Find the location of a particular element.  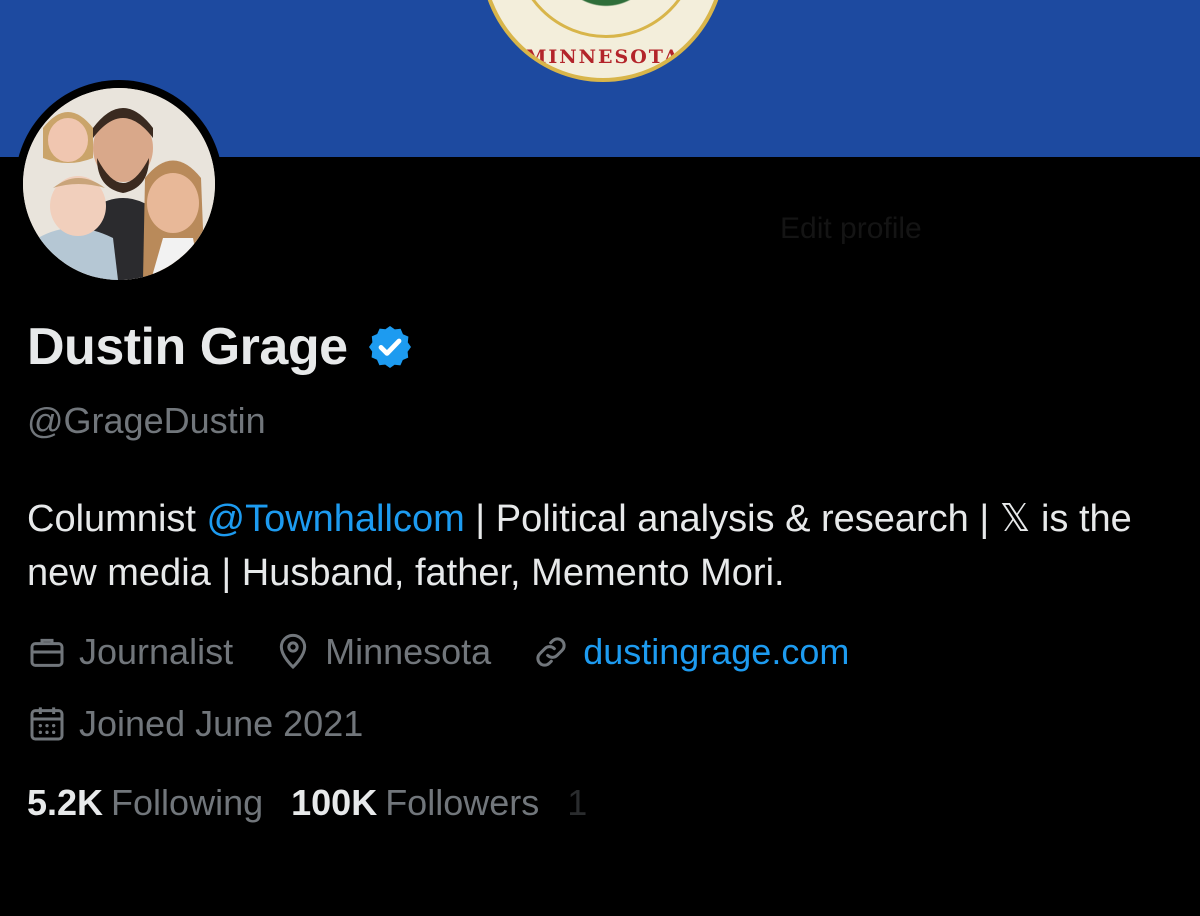

following-stat: 5.2K Following is located at coordinates (145, 803).